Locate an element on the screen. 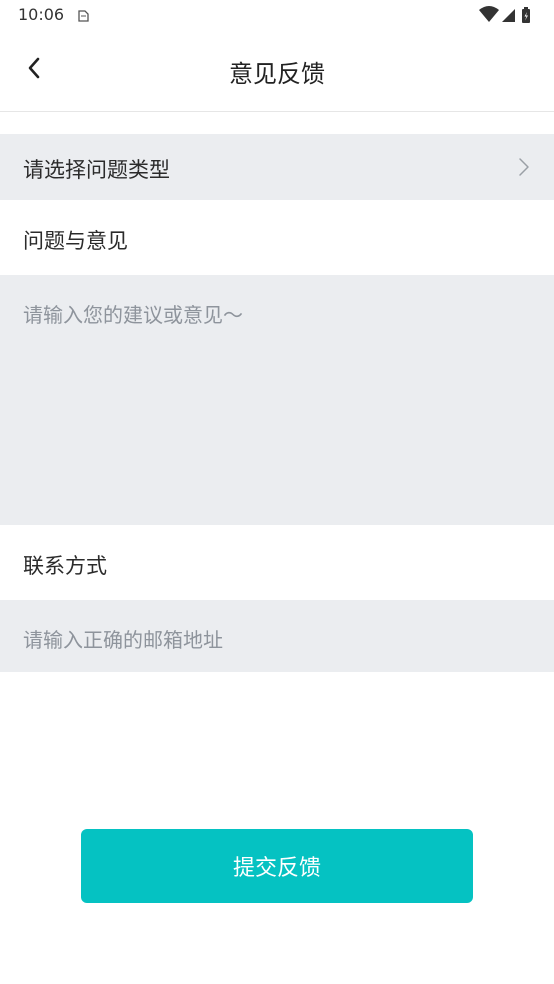  sim-card-icon is located at coordinates (83, 15).